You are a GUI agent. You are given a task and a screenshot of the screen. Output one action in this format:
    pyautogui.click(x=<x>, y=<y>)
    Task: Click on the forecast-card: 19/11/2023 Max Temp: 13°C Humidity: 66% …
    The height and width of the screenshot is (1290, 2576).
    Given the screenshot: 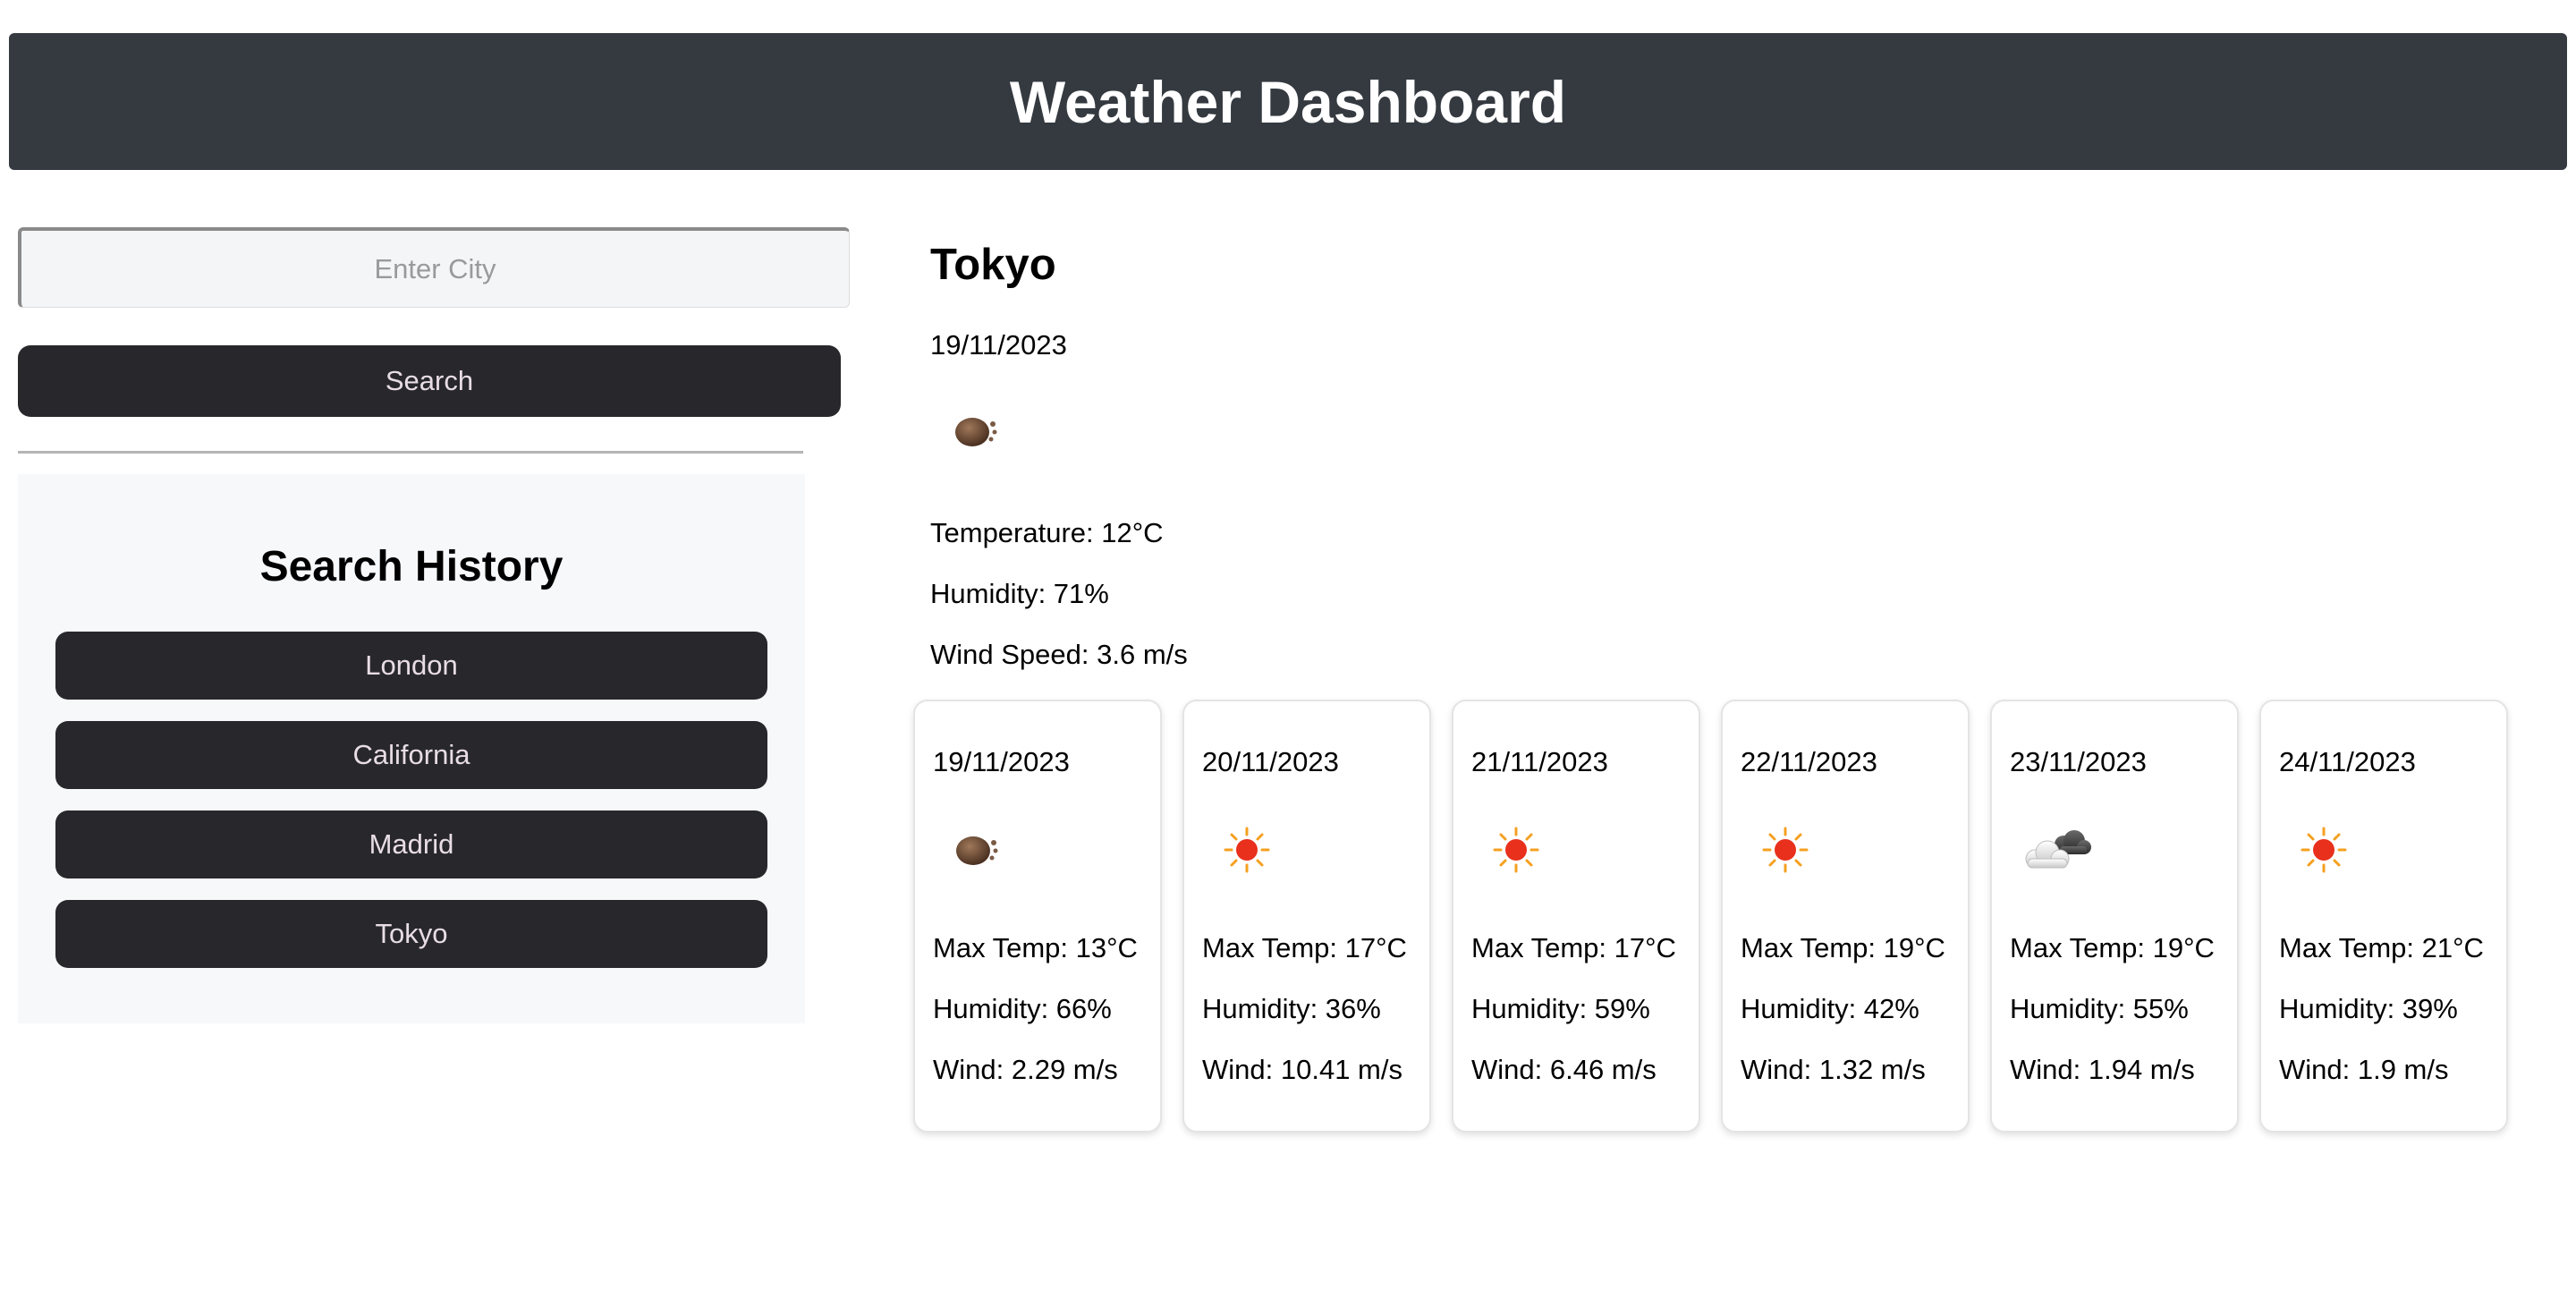 What is the action you would take?
    pyautogui.click(x=1037, y=916)
    